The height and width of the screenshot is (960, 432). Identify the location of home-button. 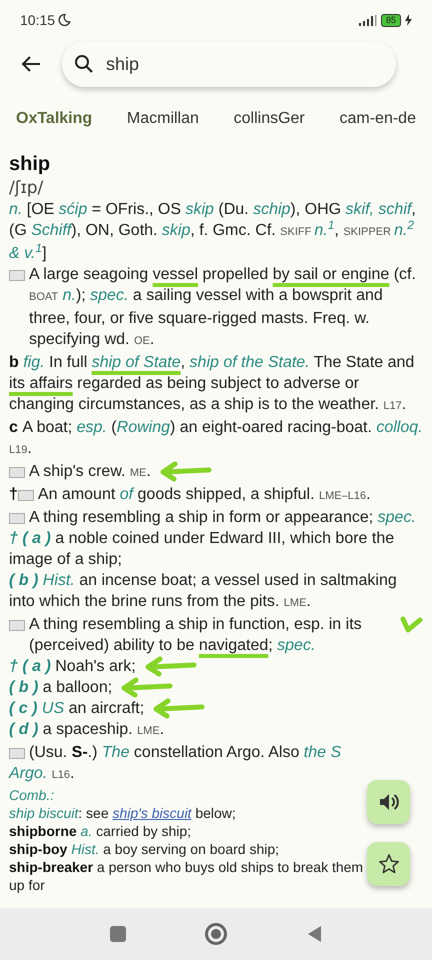
(215, 934).